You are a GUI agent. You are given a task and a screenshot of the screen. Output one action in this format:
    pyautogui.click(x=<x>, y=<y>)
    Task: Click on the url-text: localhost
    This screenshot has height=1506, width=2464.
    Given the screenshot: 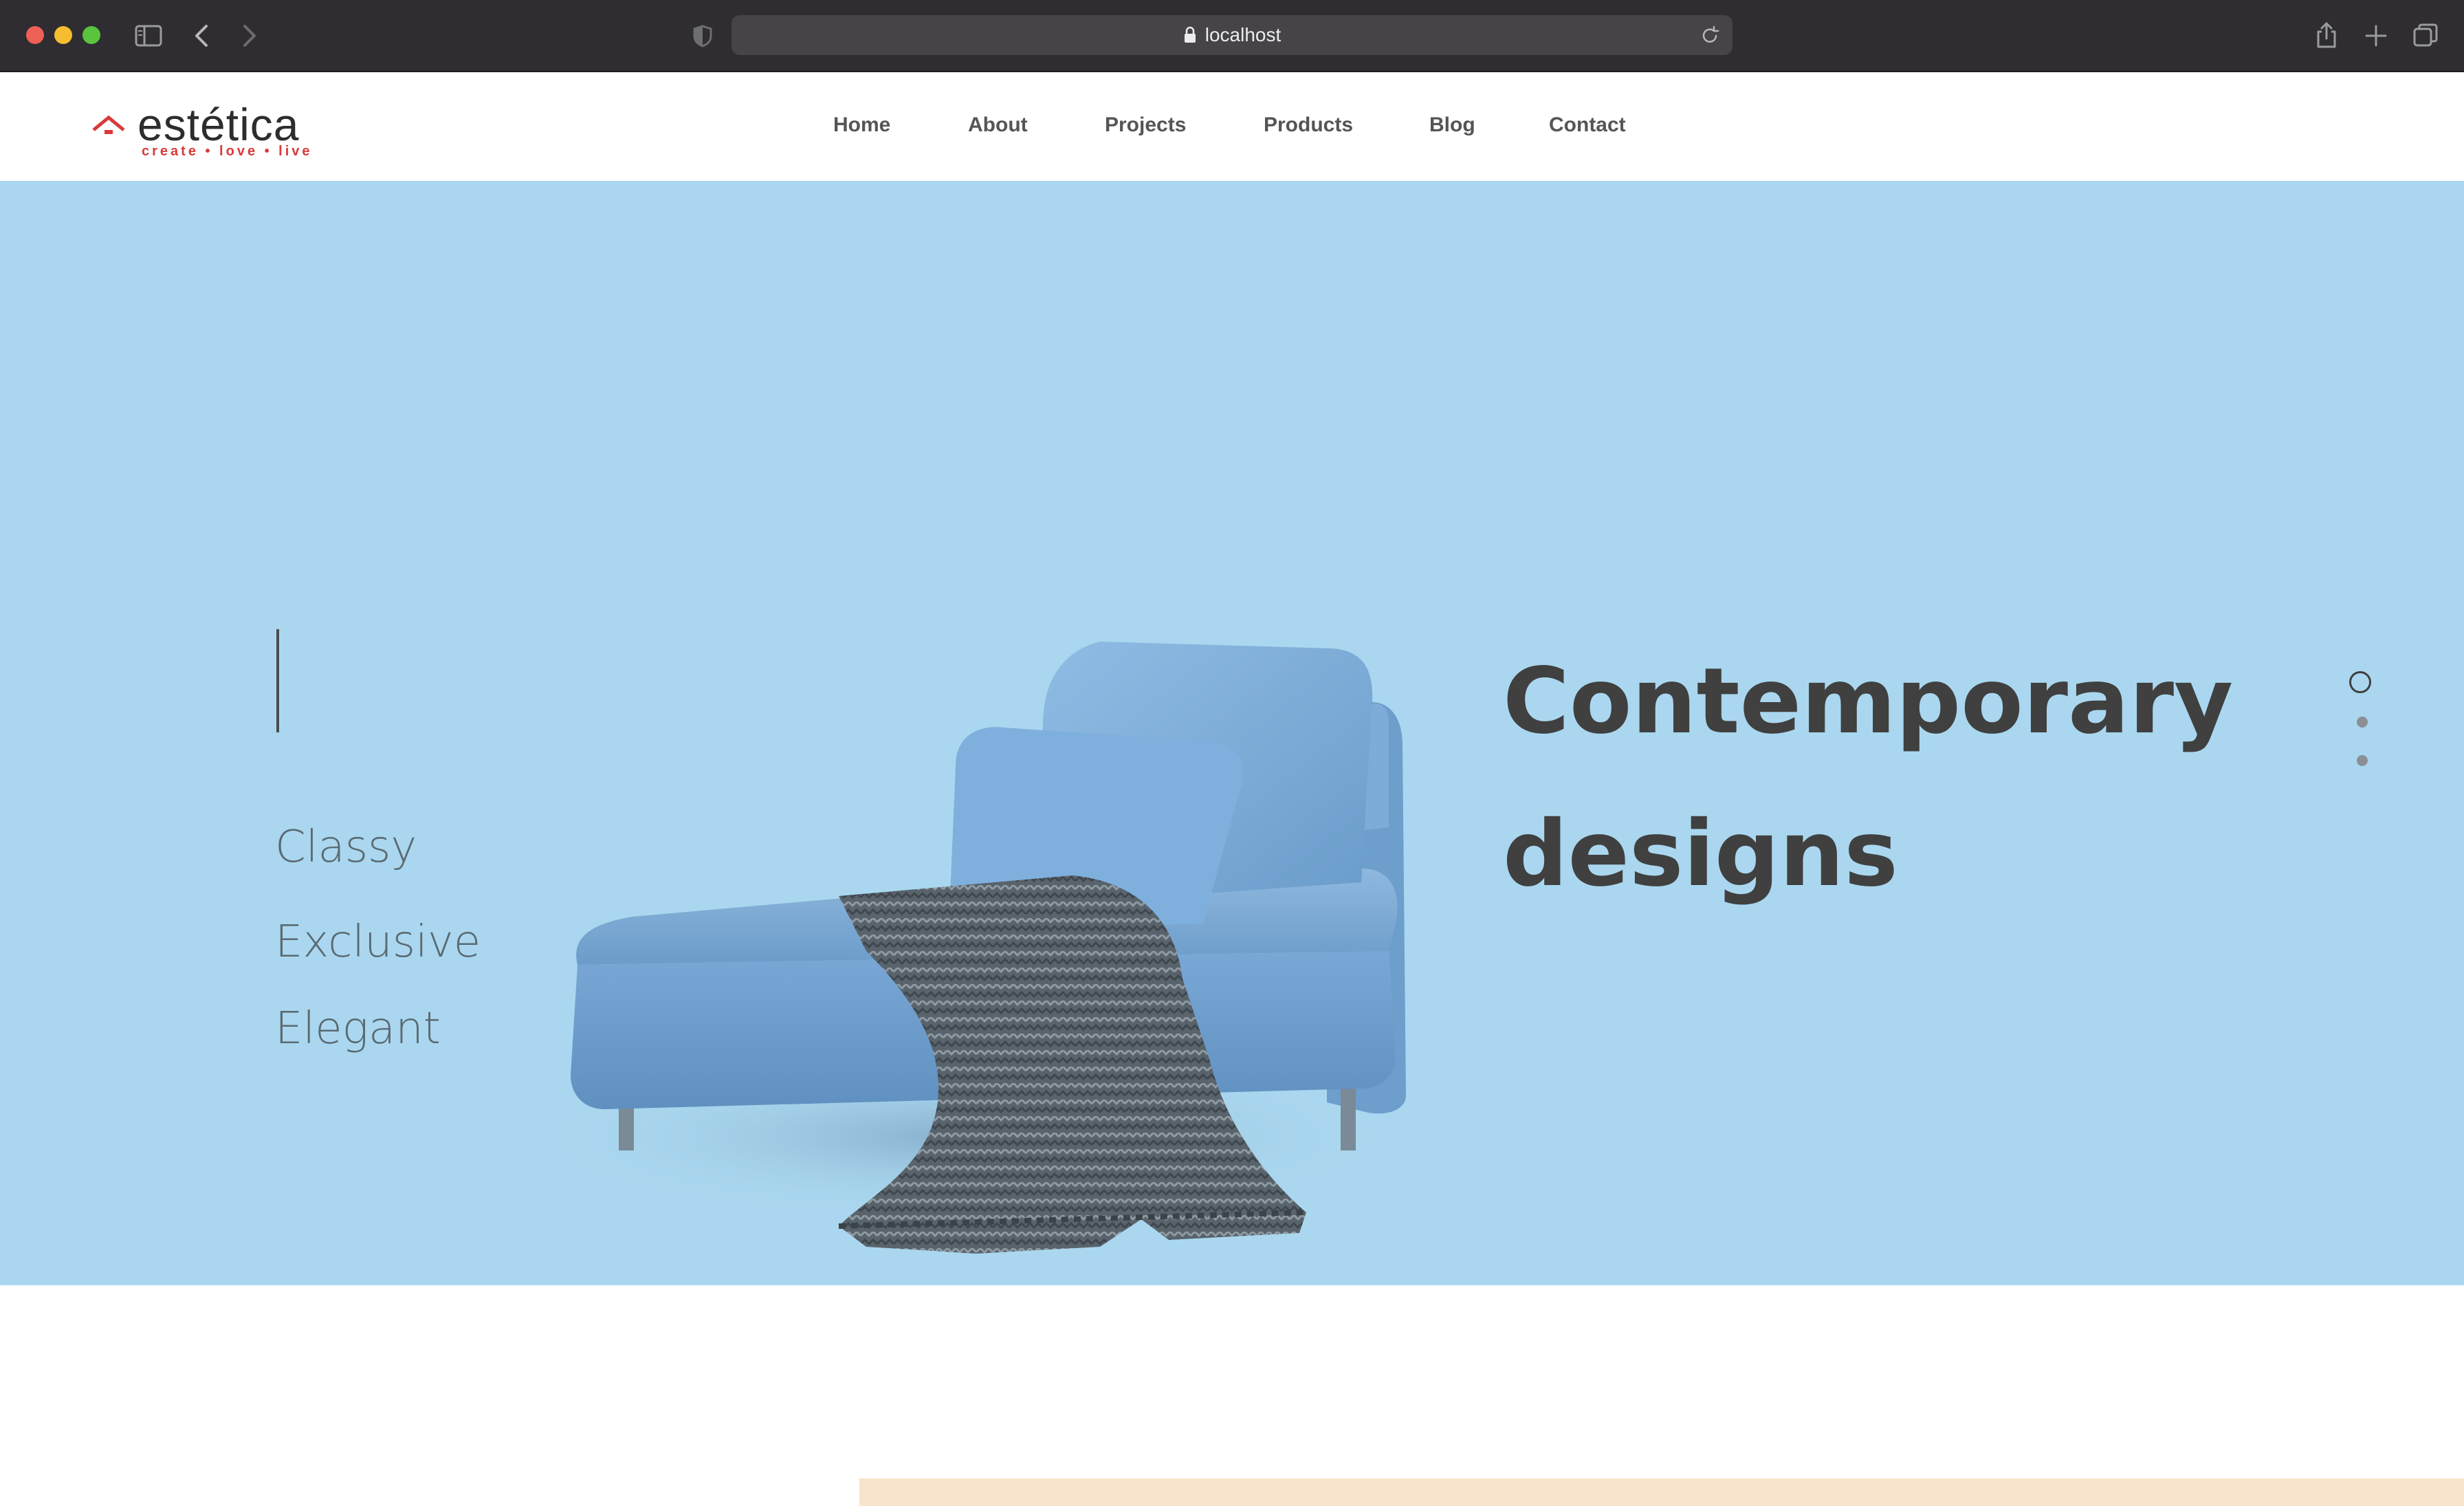 What is the action you would take?
    pyautogui.click(x=1243, y=34)
    